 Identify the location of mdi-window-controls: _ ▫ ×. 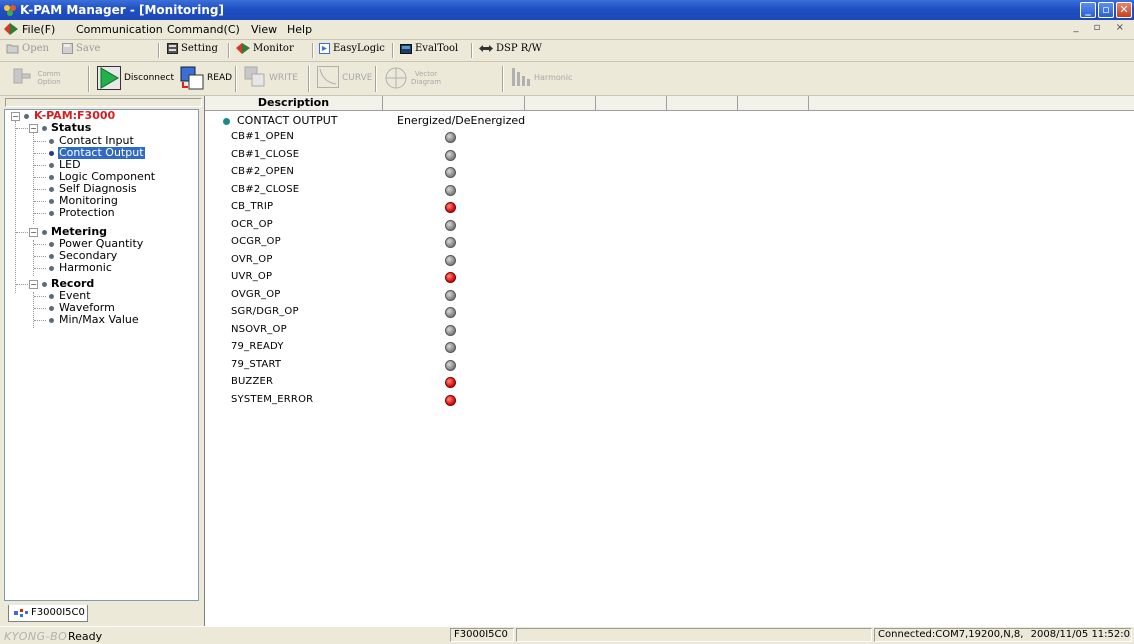
(1101, 27).